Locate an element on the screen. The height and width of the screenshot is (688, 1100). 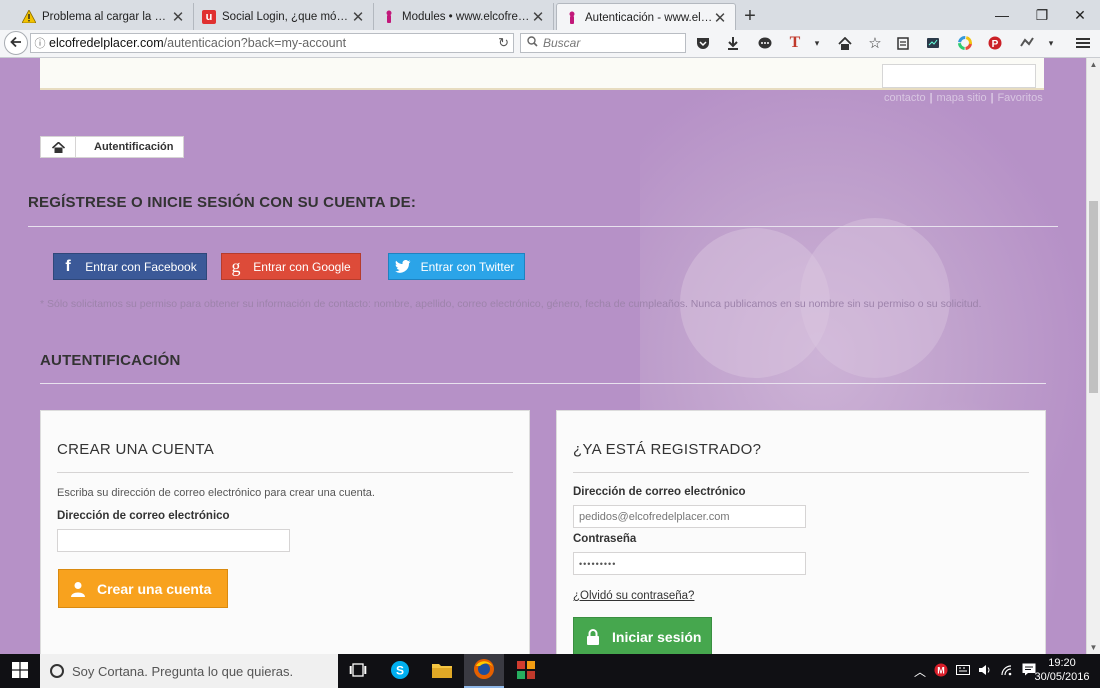
create-account-button: Crear una cuenta is located at coordinates (143, 588).